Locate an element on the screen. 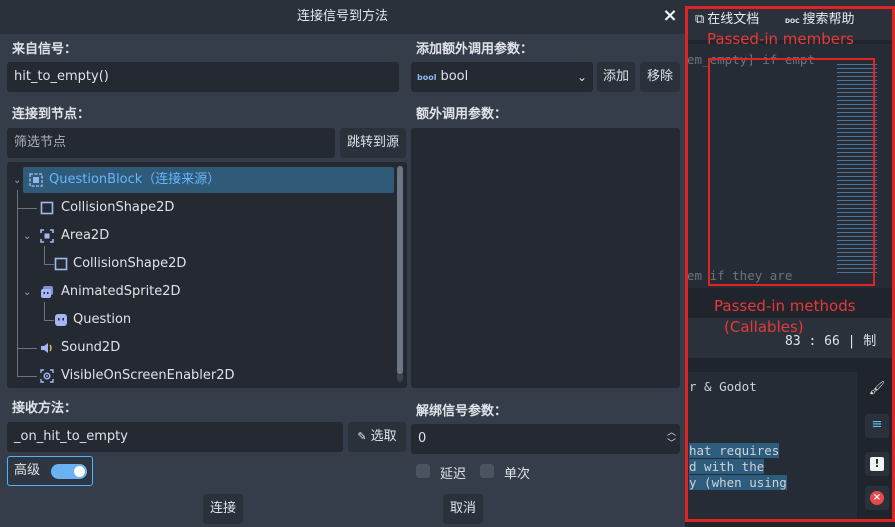 The image size is (895, 527). pencil-icon: ✎ is located at coordinates (362, 436).